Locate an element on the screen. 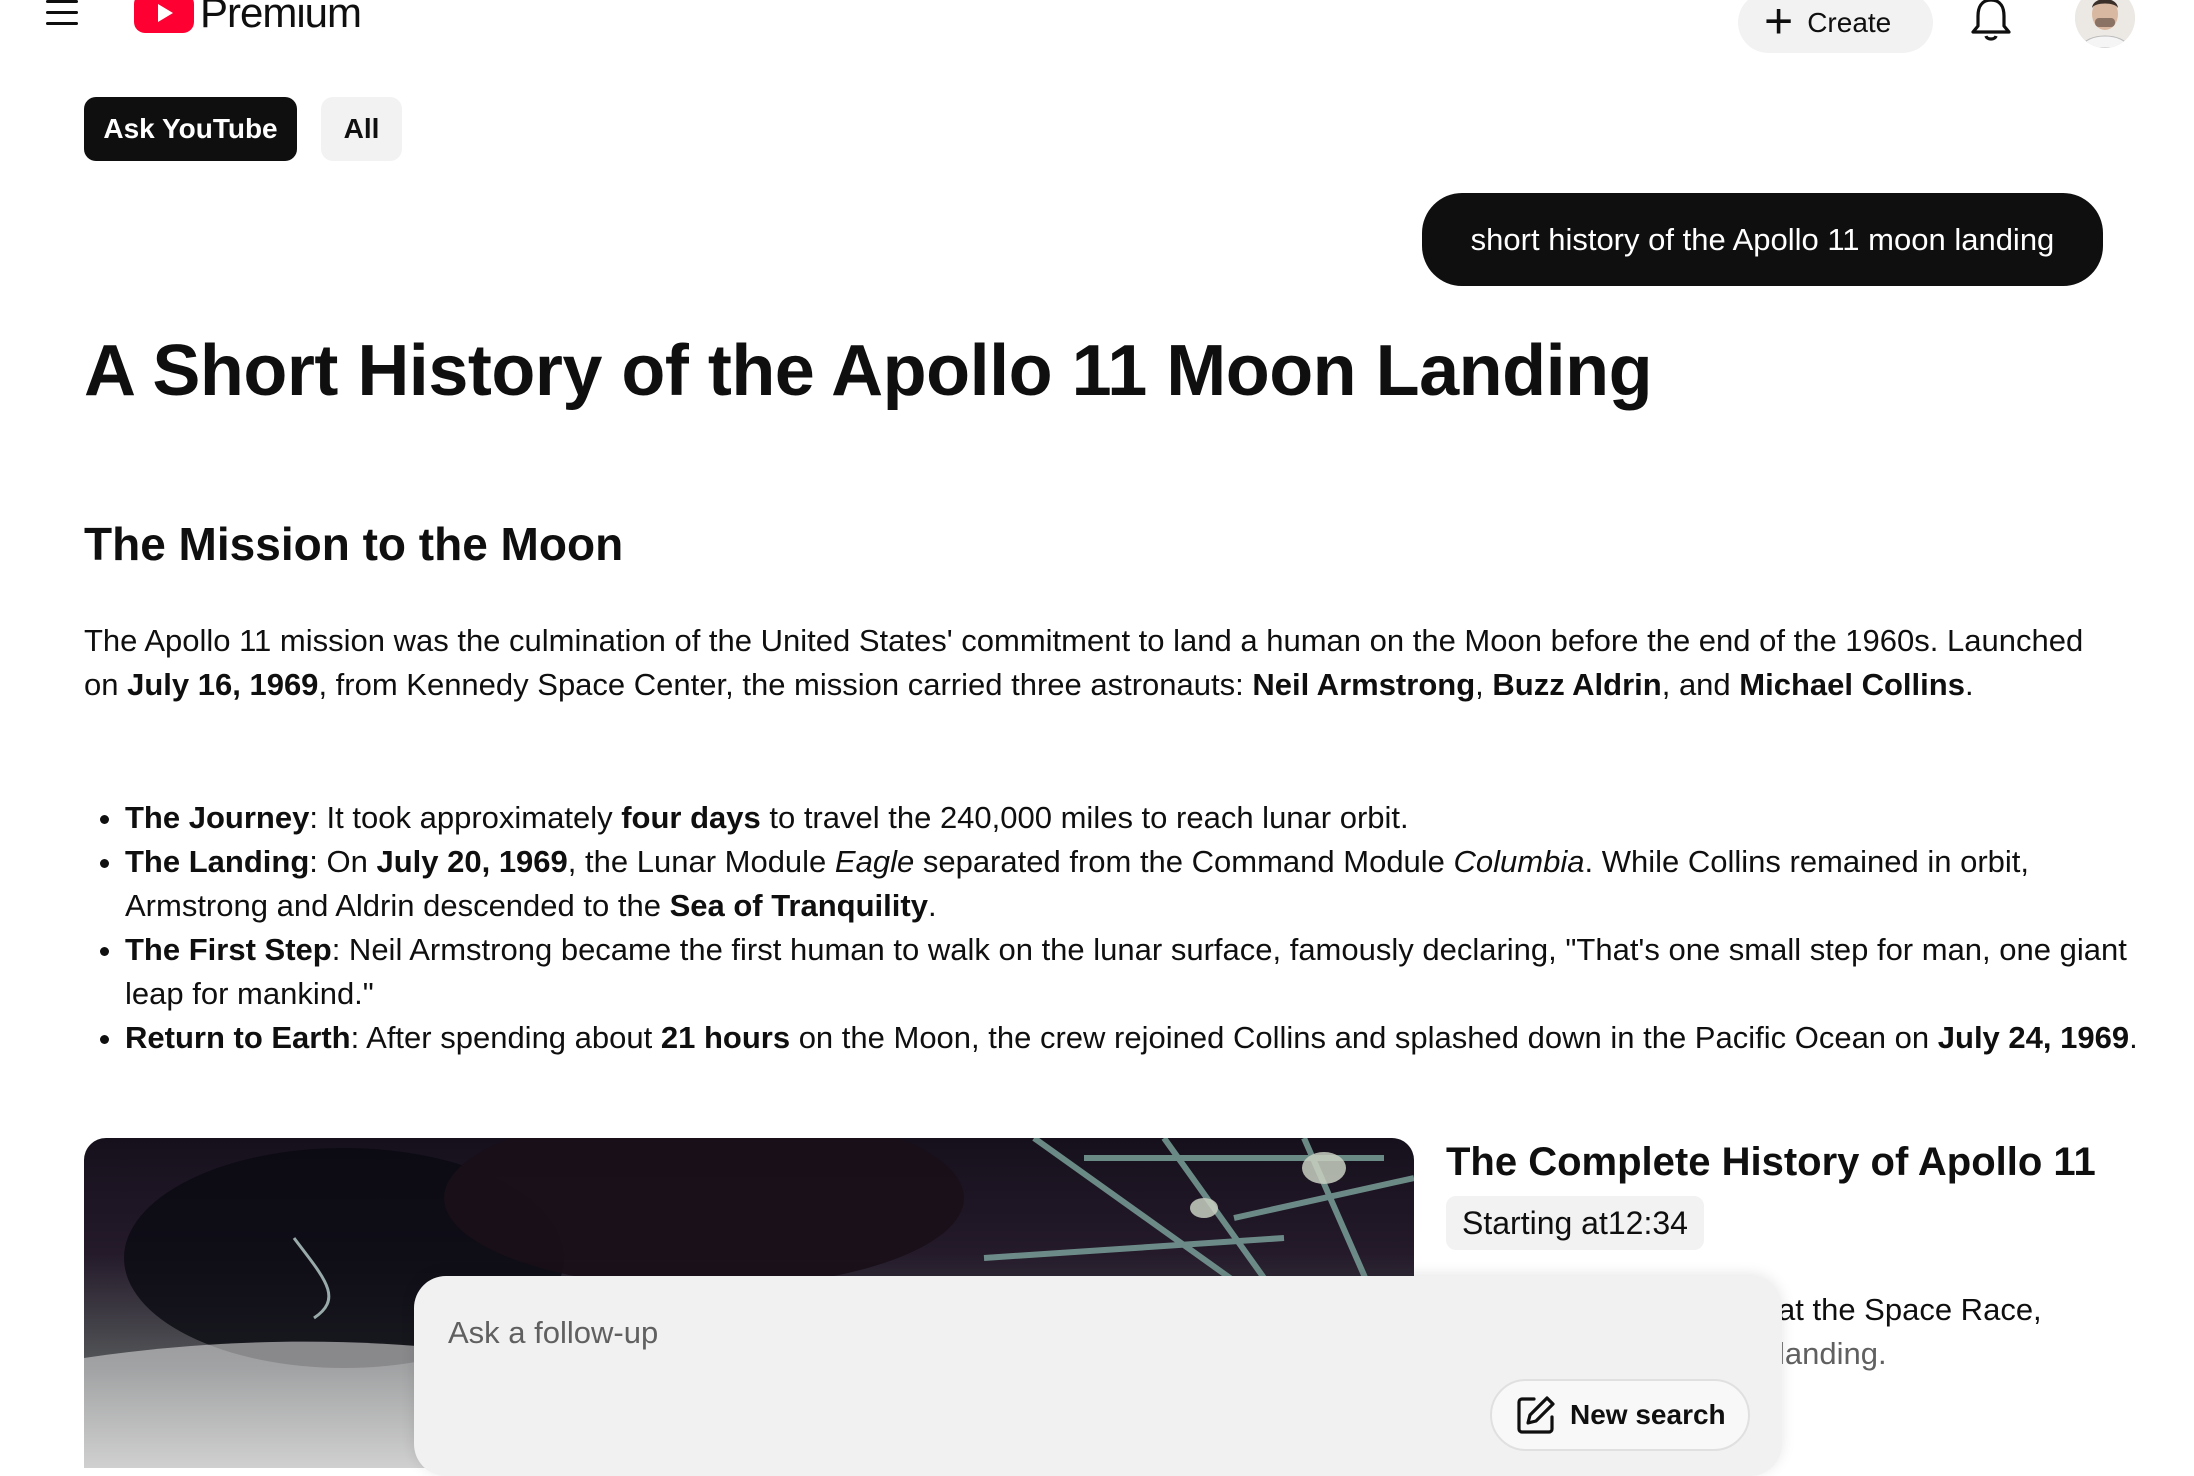 The image size is (2194, 1476). youtube-logo: Premium is located at coordinates (248, 21).